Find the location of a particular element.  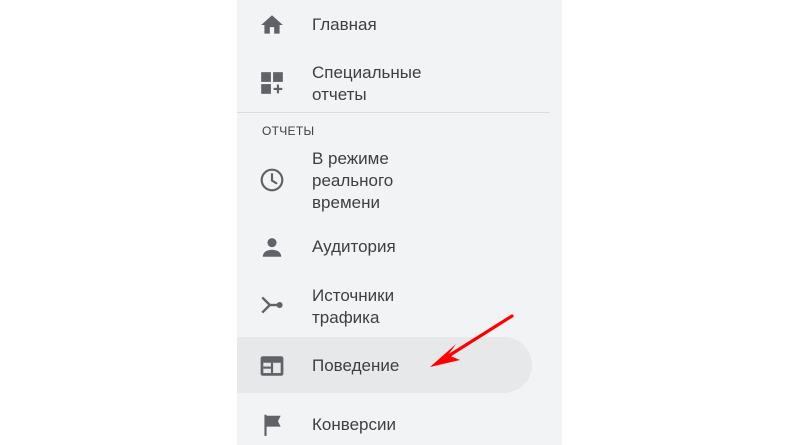

sidebar-item-label: Главная is located at coordinates (344, 24).